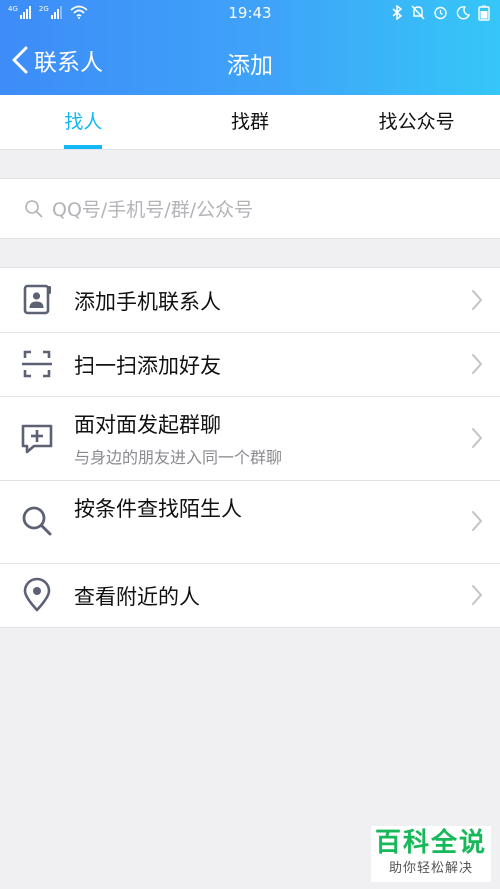 The height and width of the screenshot is (889, 500). What do you see at coordinates (484, 13) in the screenshot?
I see `battery-icon` at bounding box center [484, 13].